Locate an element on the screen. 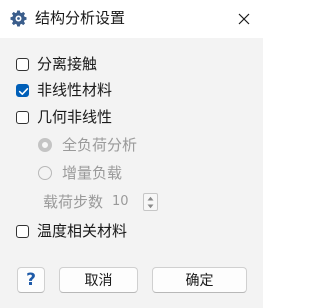 This screenshot has height=308, width=320. load-steps-label: 载荷步数 is located at coordinates (73, 202).